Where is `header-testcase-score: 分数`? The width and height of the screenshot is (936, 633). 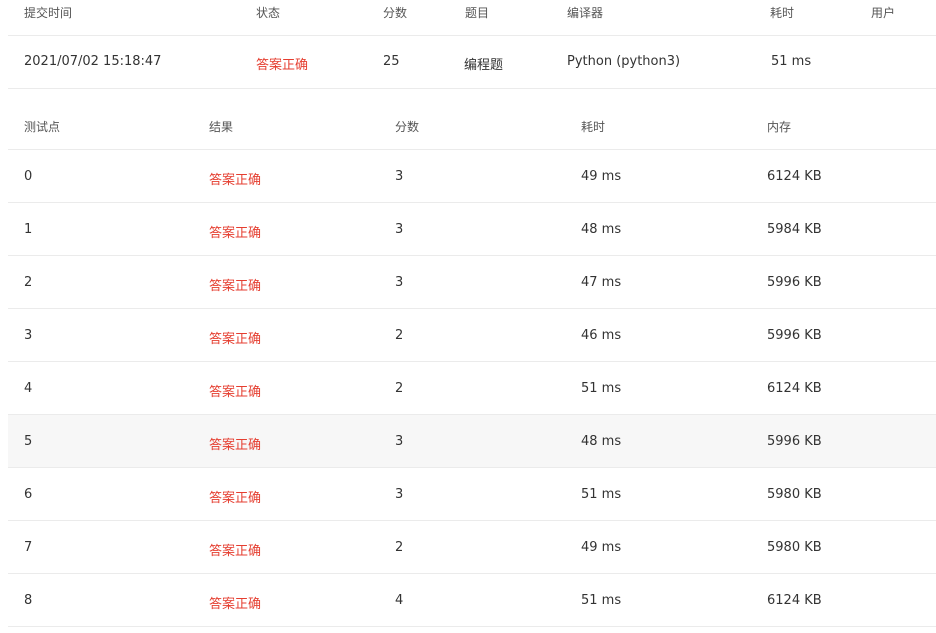 header-testcase-score: 分数 is located at coordinates (407, 127).